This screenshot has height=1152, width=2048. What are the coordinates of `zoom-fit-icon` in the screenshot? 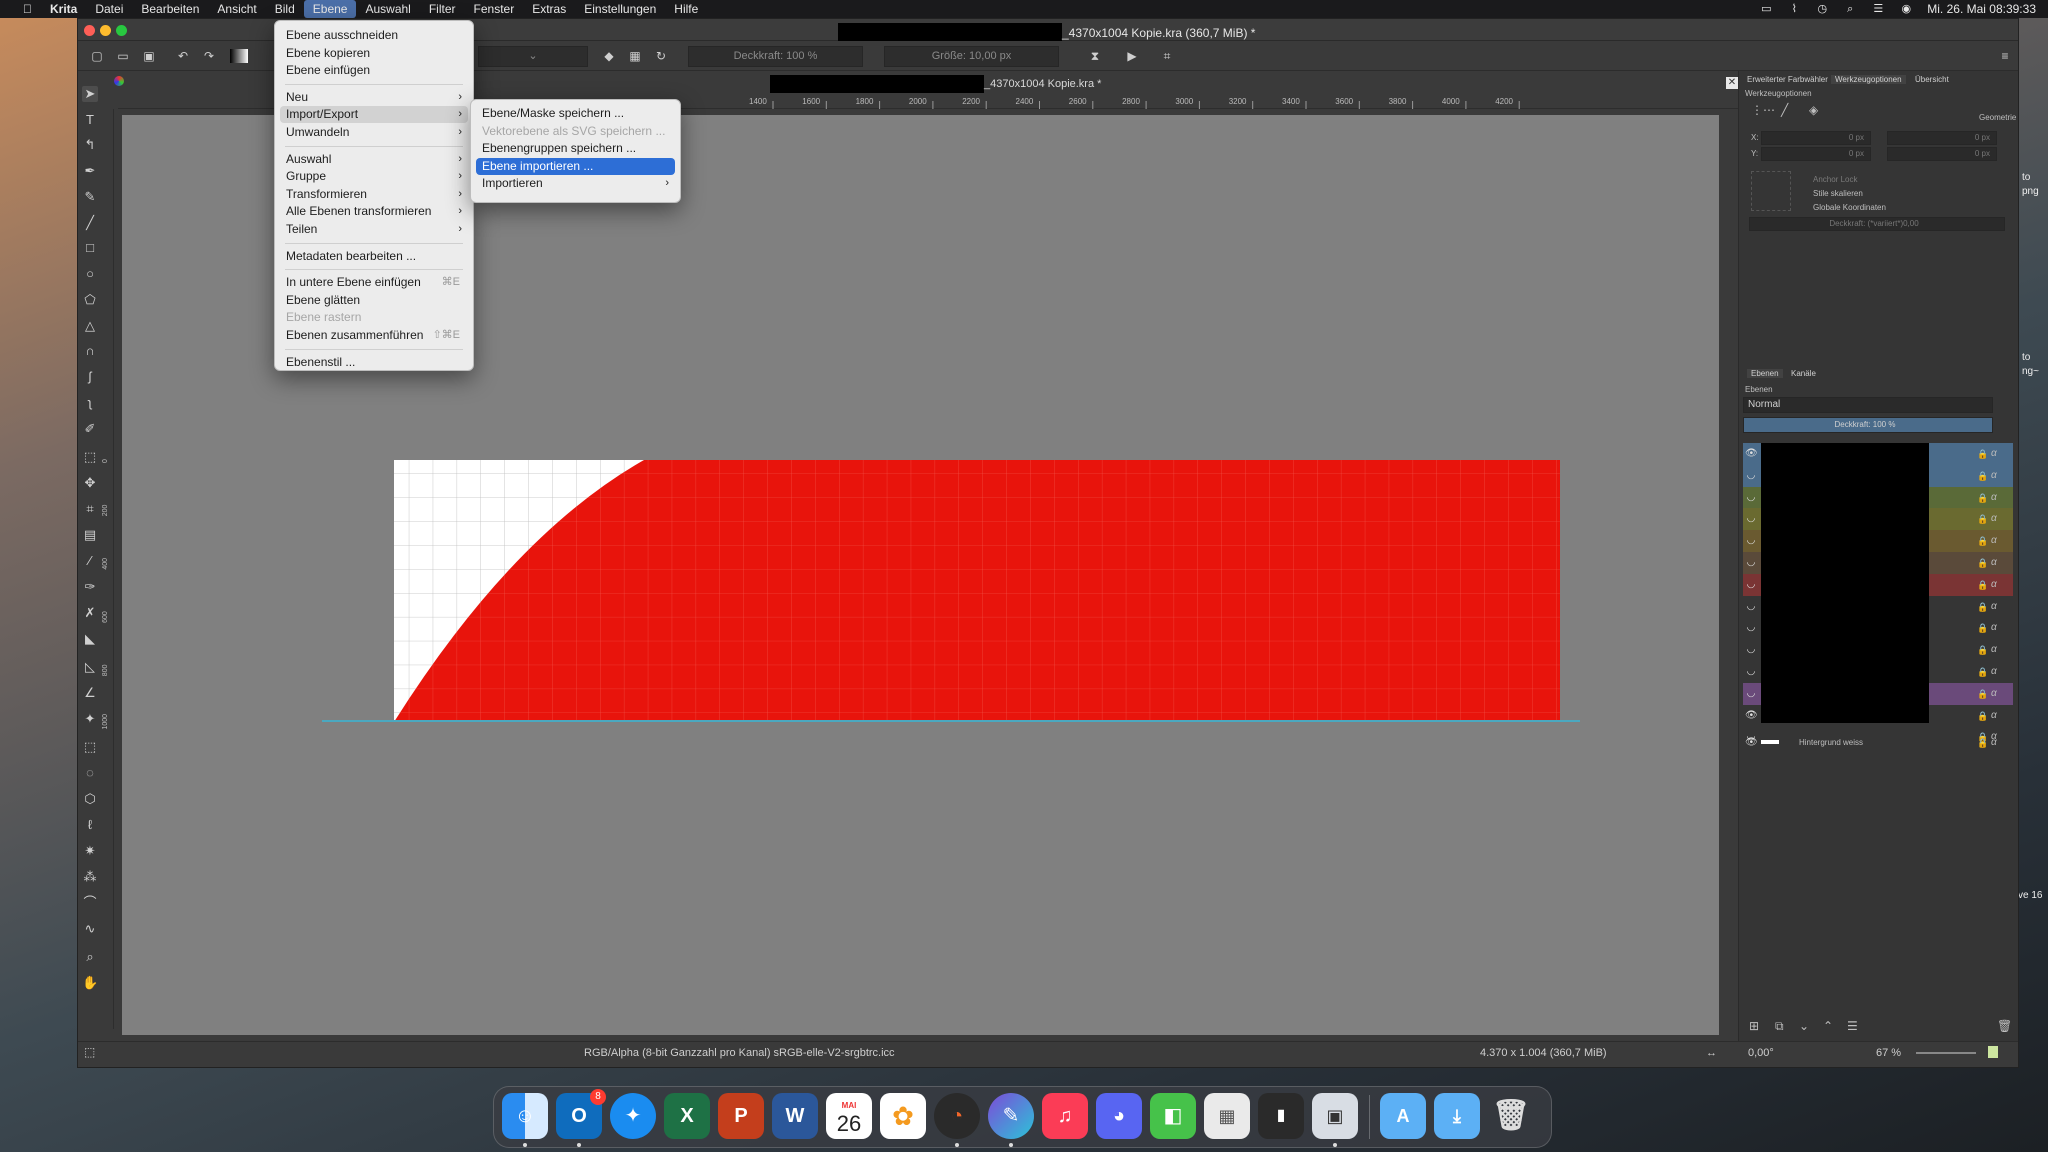 It's located at (1993, 1052).